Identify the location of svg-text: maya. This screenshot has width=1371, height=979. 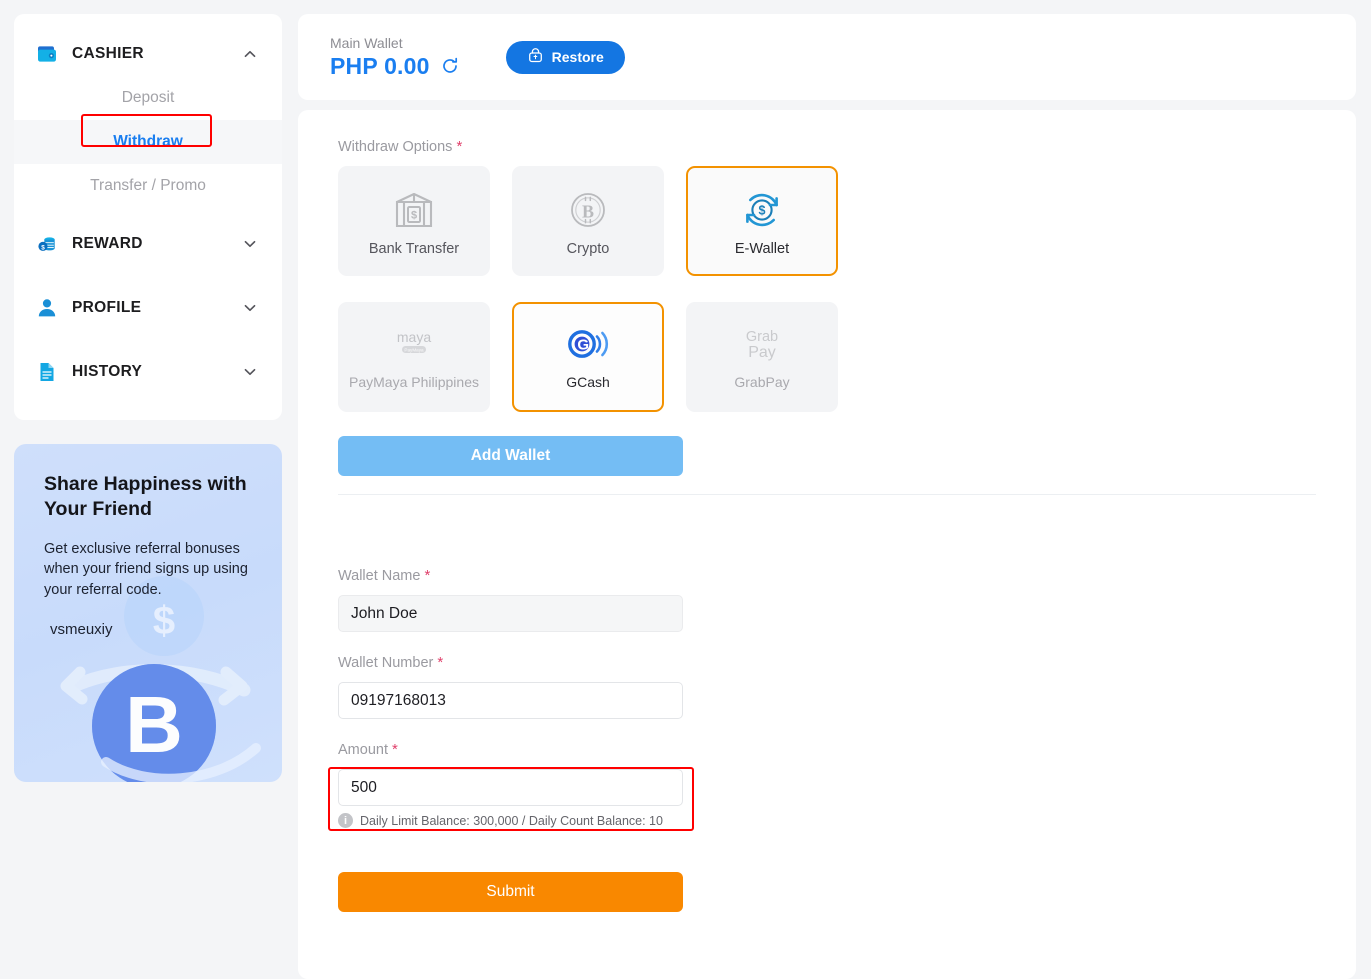
(414, 337).